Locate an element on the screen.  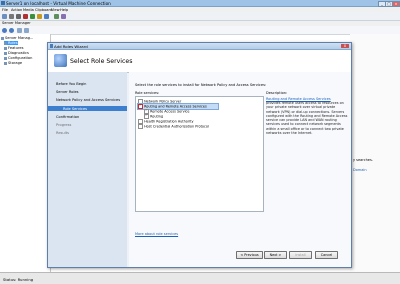
vm-toolbar is located at coordinates (200, 16).